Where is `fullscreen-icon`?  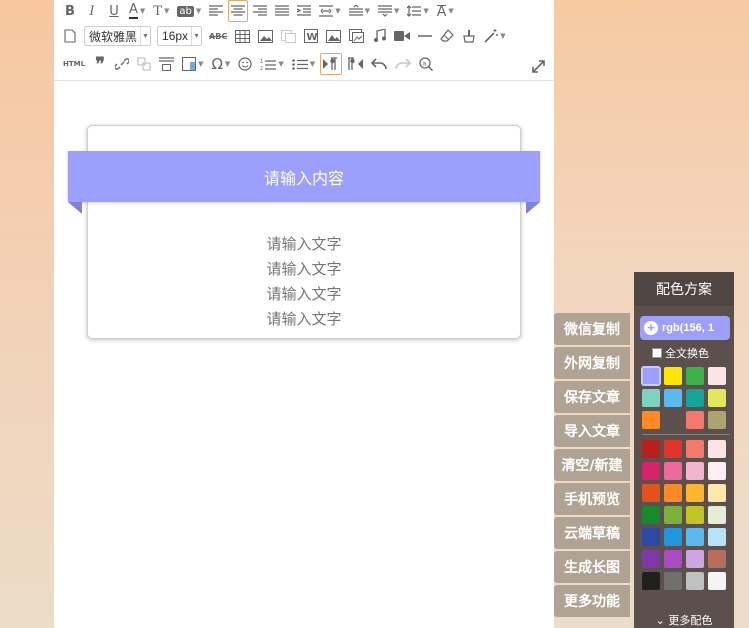
fullscreen-icon is located at coordinates (538, 66).